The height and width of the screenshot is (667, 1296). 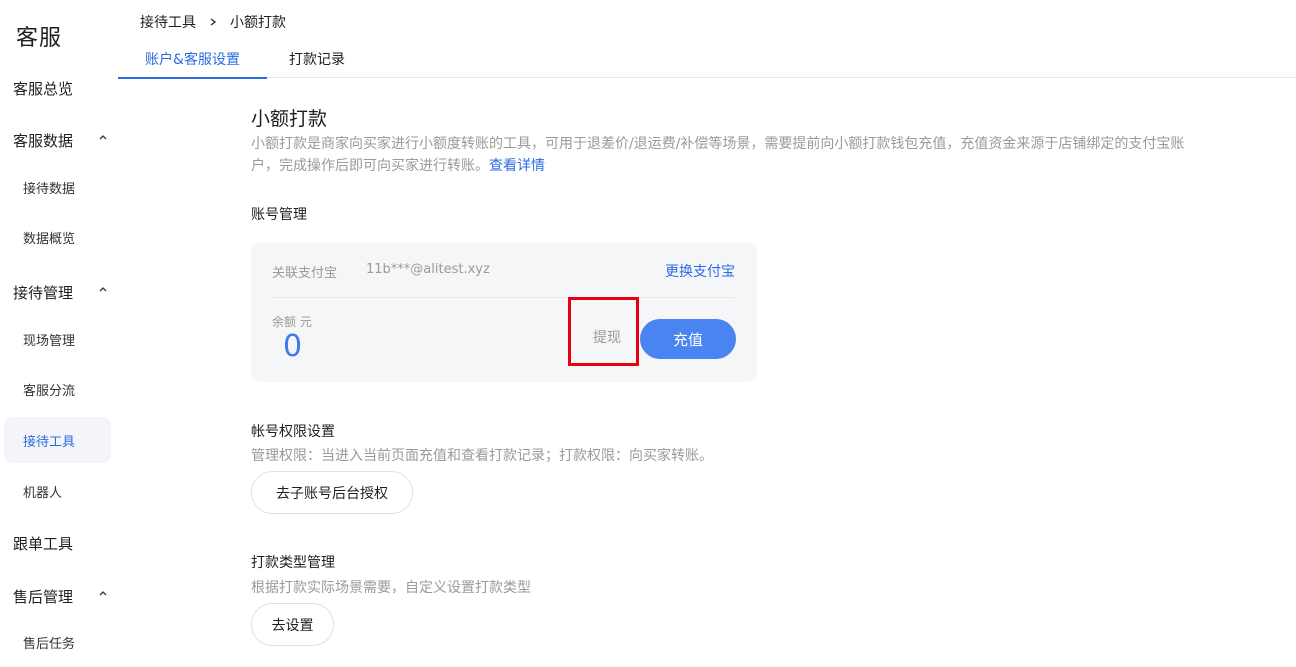 I want to click on tab-label: 打款记录, so click(x=317, y=60).